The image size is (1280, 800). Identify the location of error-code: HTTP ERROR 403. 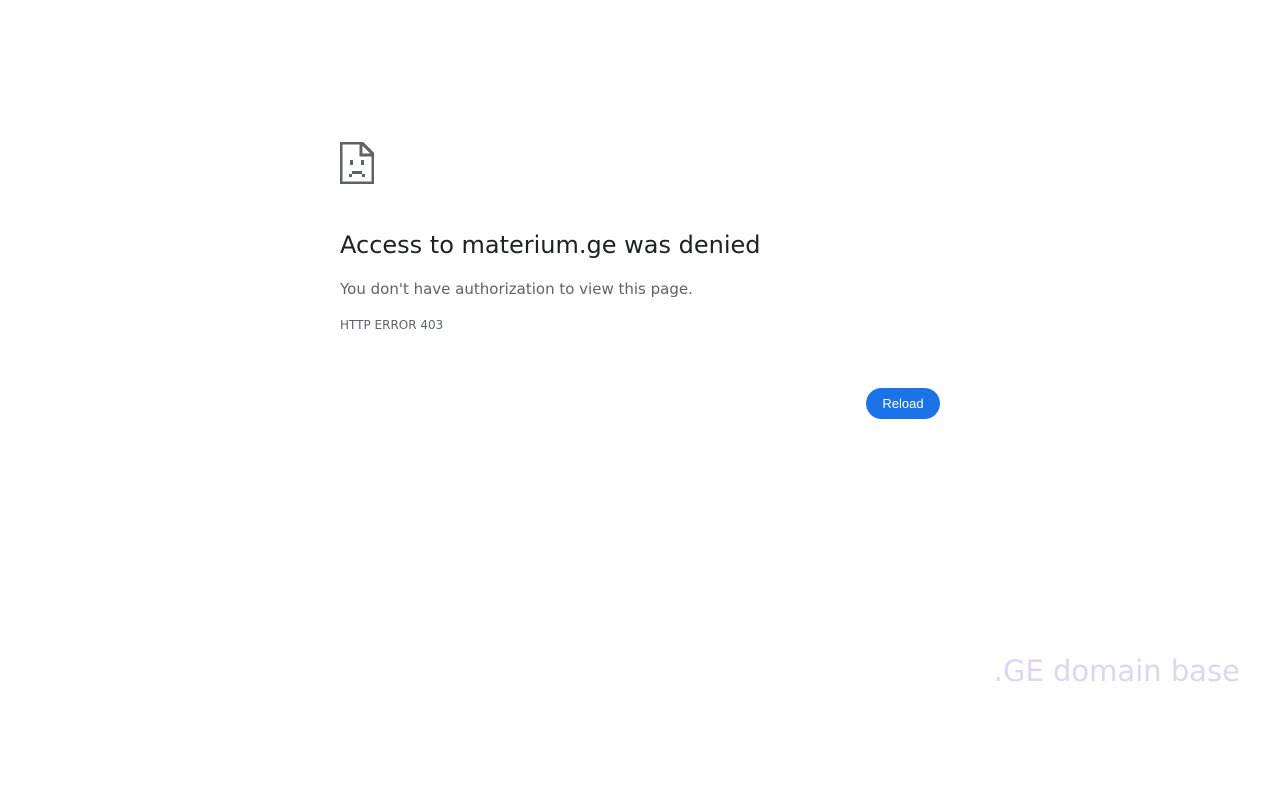
(392, 325).